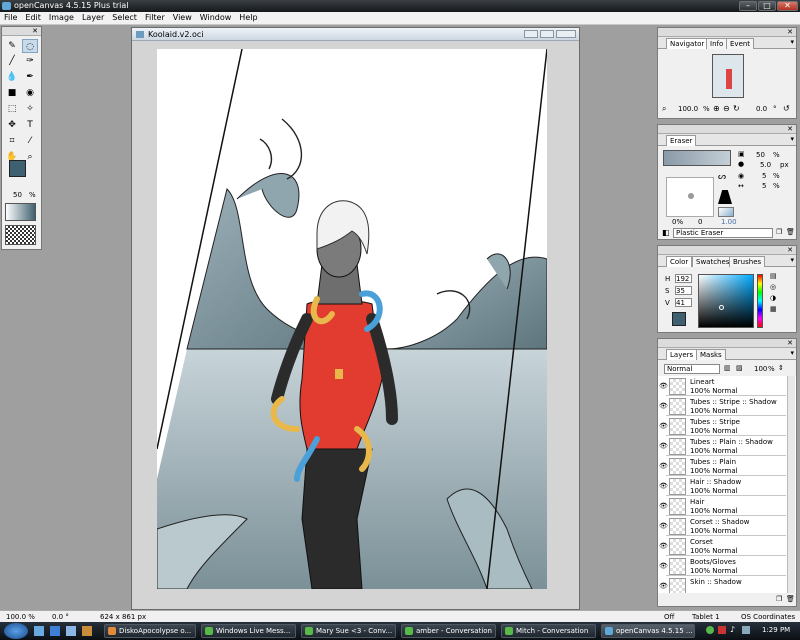  I want to click on eraser-val3: 5, so click(764, 176).